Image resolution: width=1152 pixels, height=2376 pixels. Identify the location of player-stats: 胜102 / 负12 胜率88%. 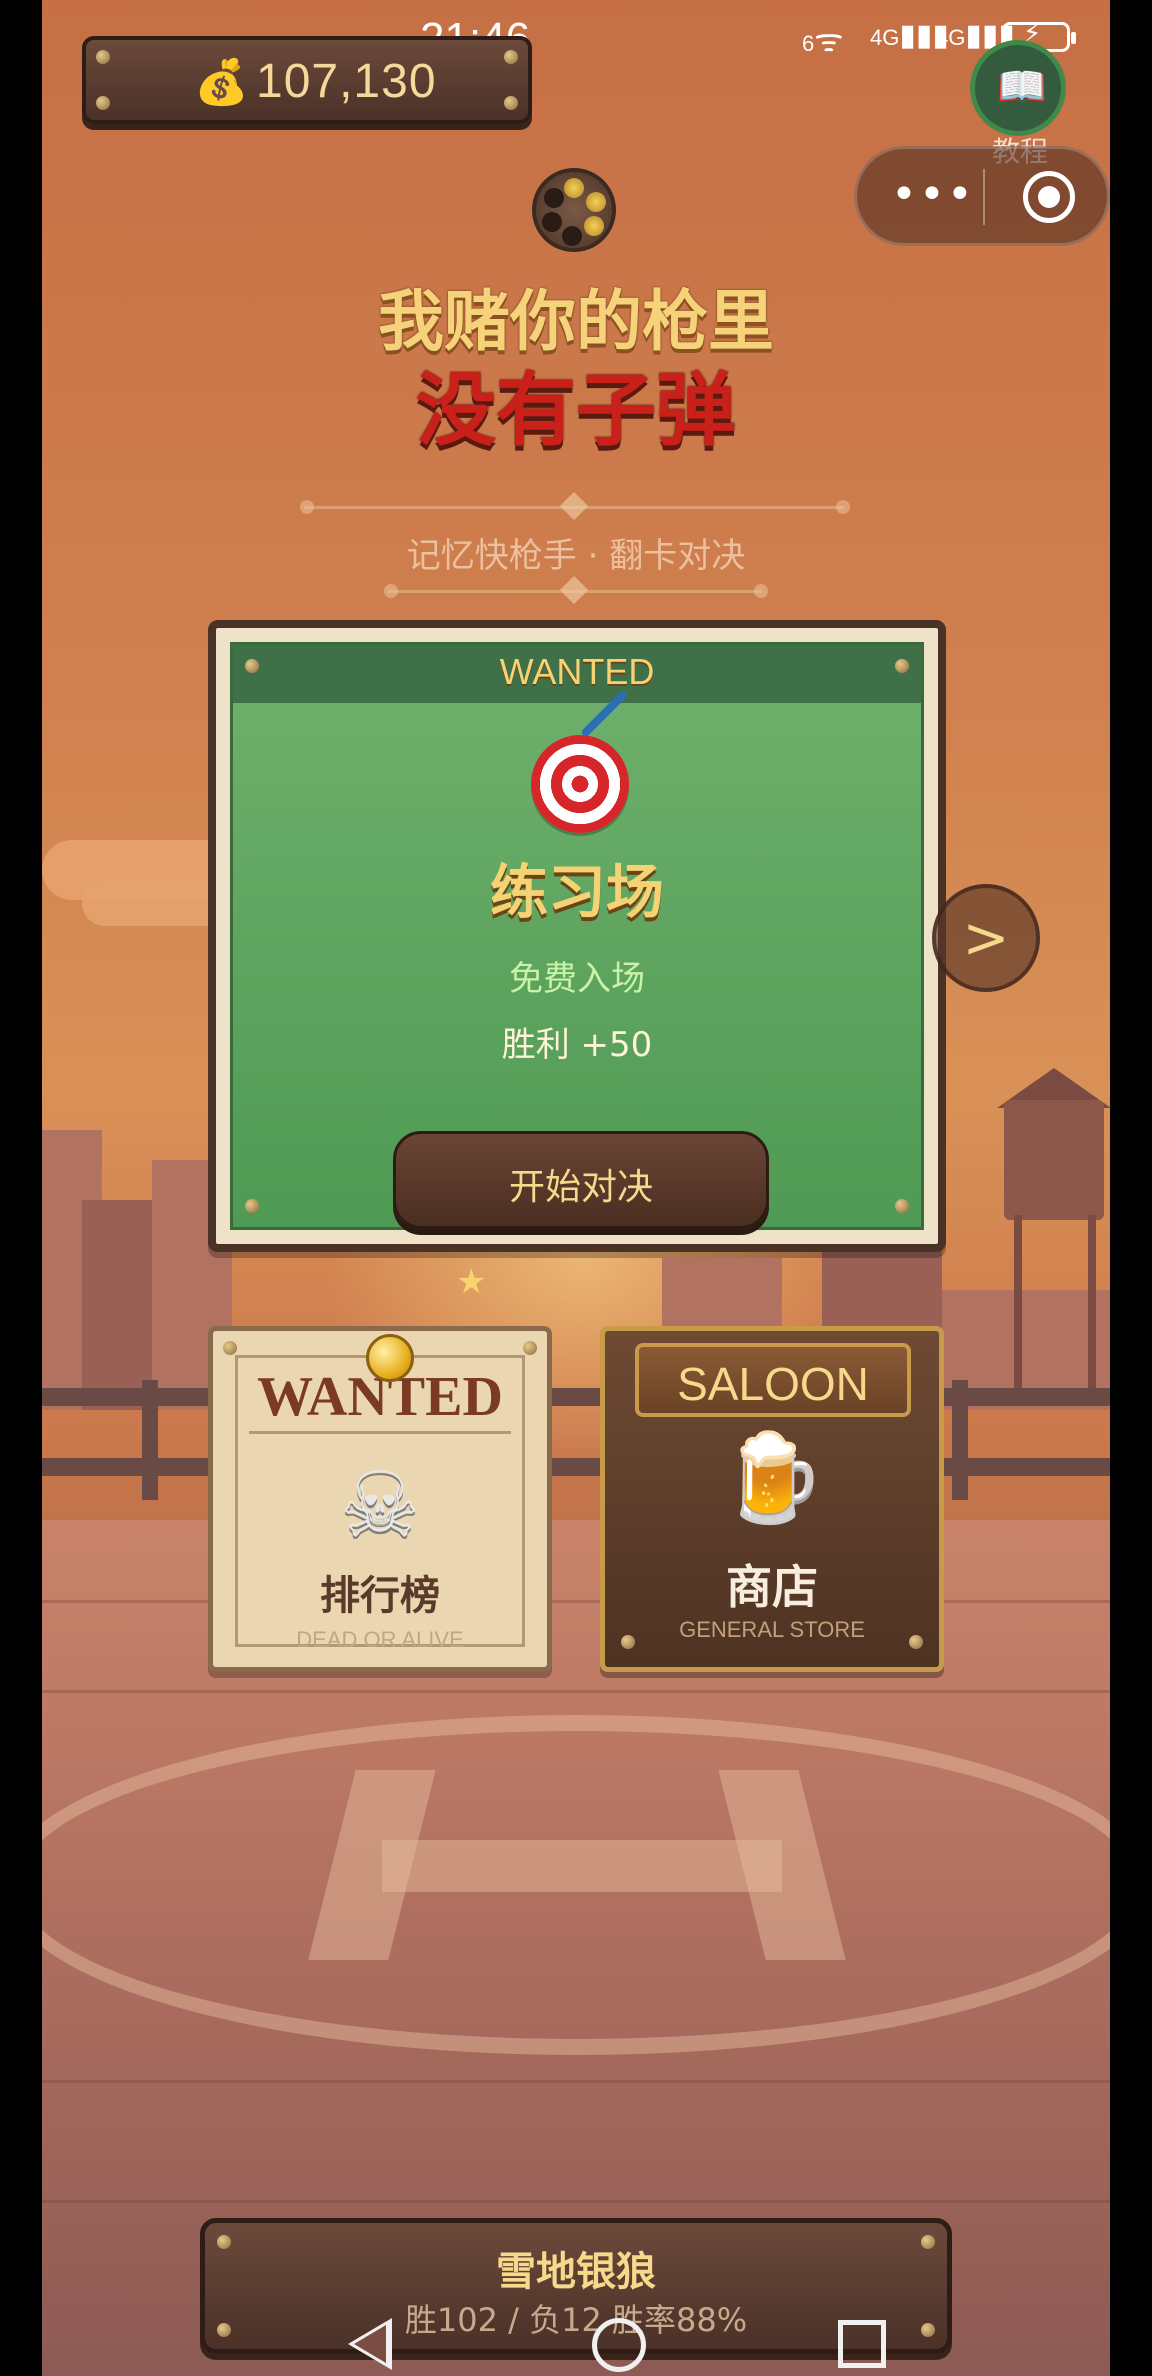
(576, 2320).